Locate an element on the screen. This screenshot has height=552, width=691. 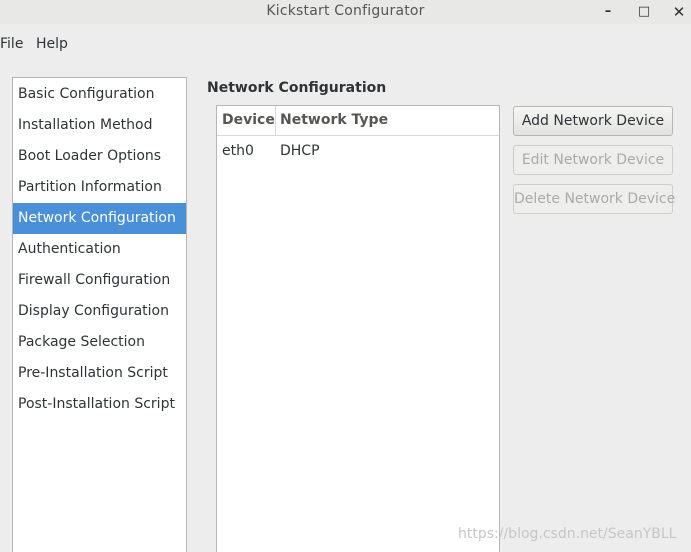
column-header-network-type: Network Type is located at coordinates (331, 120).